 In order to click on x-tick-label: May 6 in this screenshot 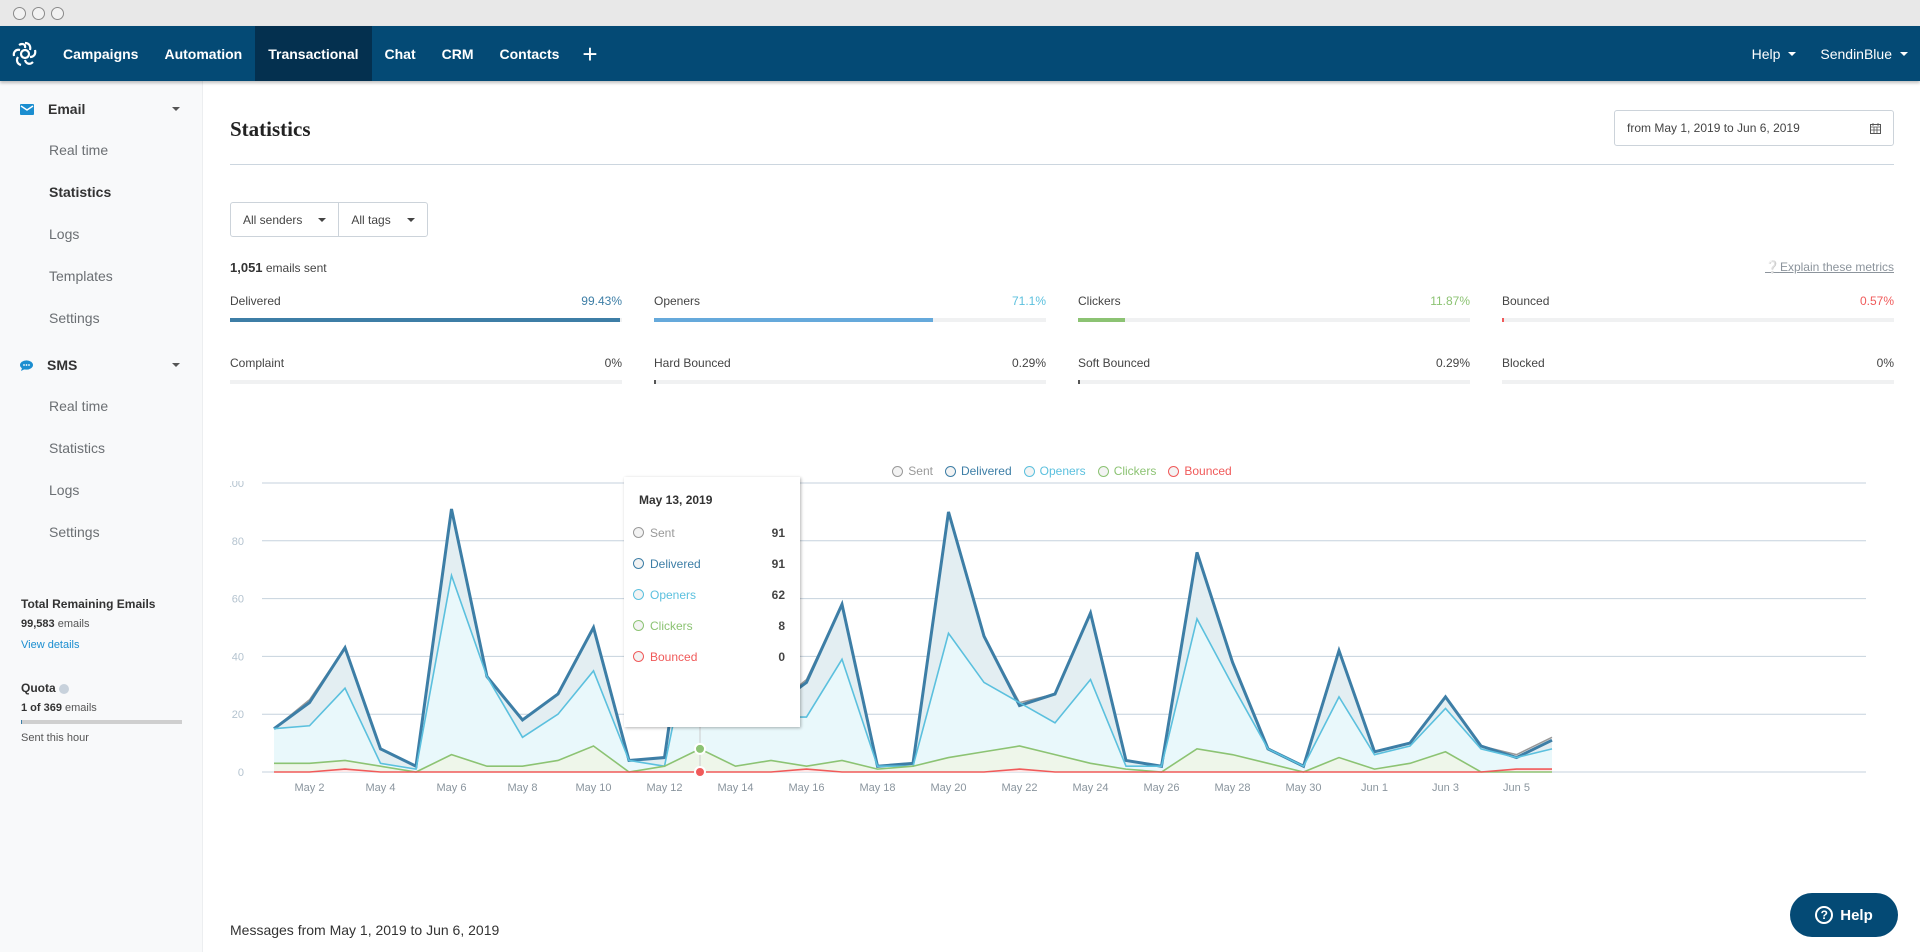, I will do `click(452, 788)`.